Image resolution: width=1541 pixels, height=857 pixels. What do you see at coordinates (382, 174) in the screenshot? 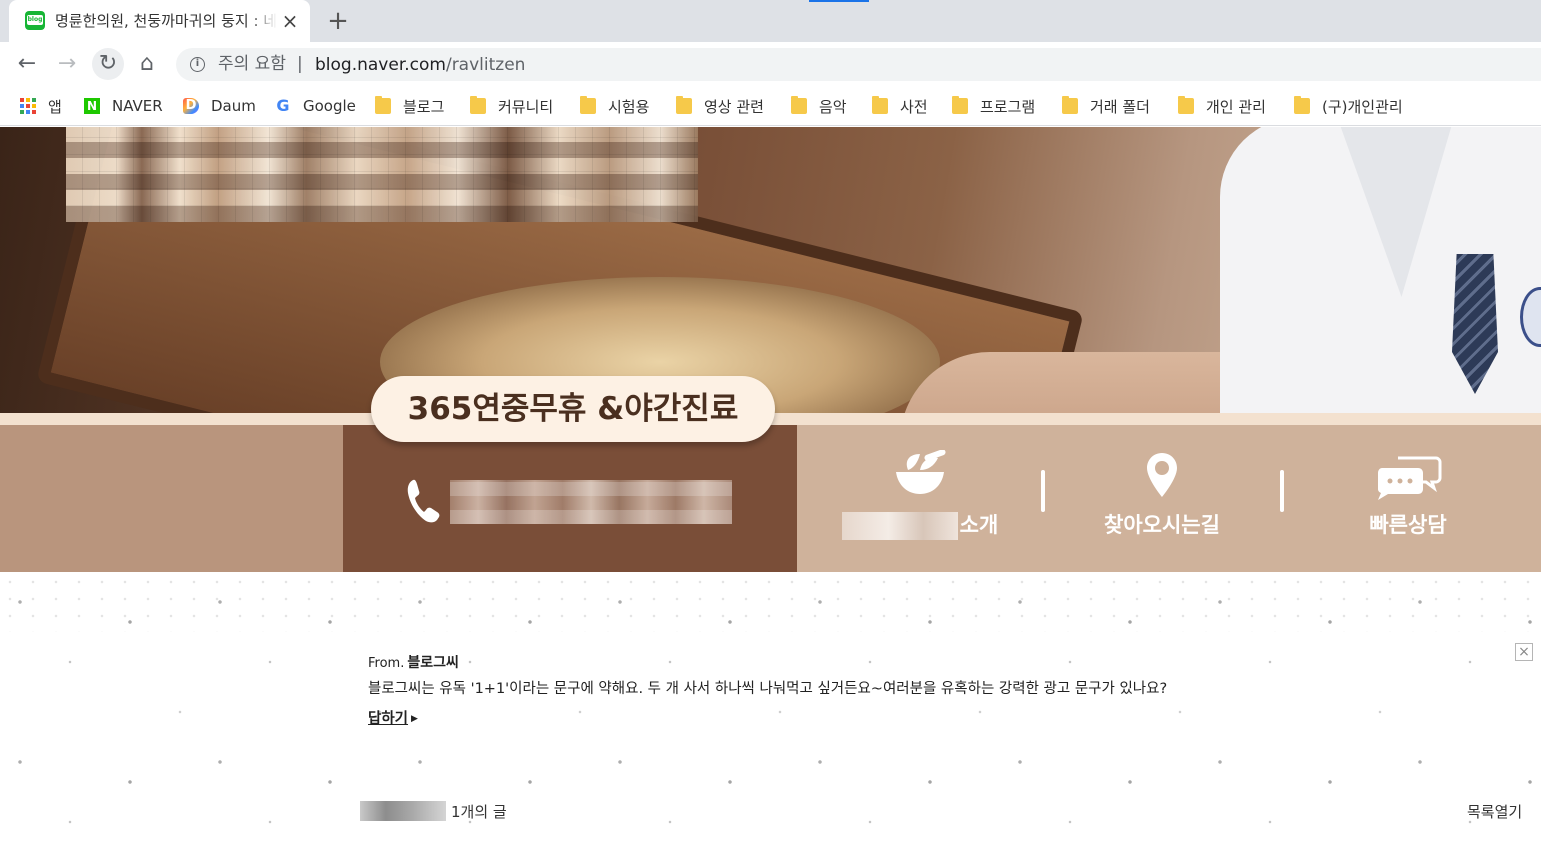
I see `blurred-clinic-logo` at bounding box center [382, 174].